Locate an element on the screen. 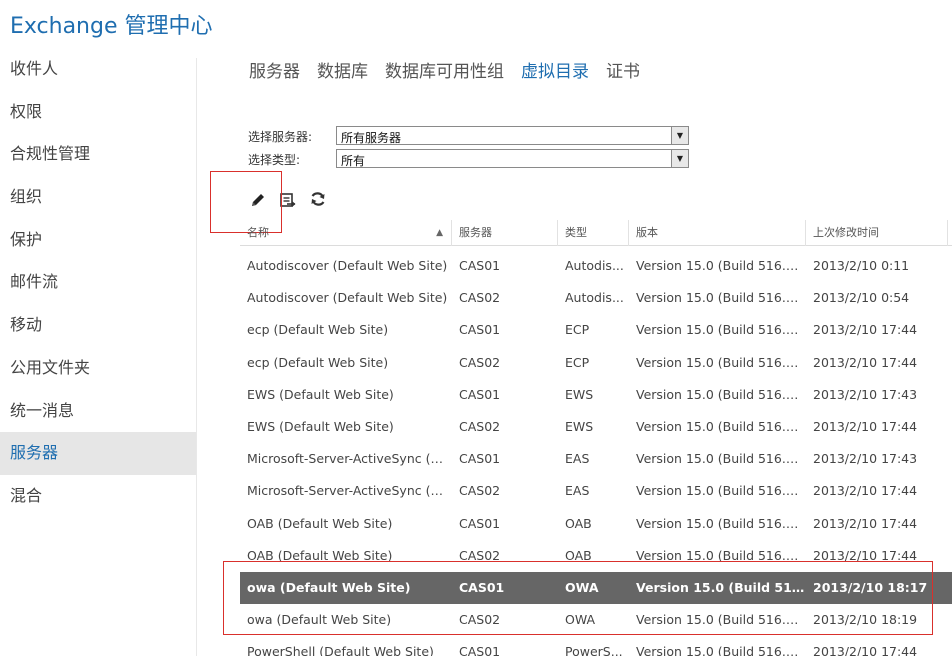 The width and height of the screenshot is (952, 656). tab-databases: 数据库 is located at coordinates (342, 69).